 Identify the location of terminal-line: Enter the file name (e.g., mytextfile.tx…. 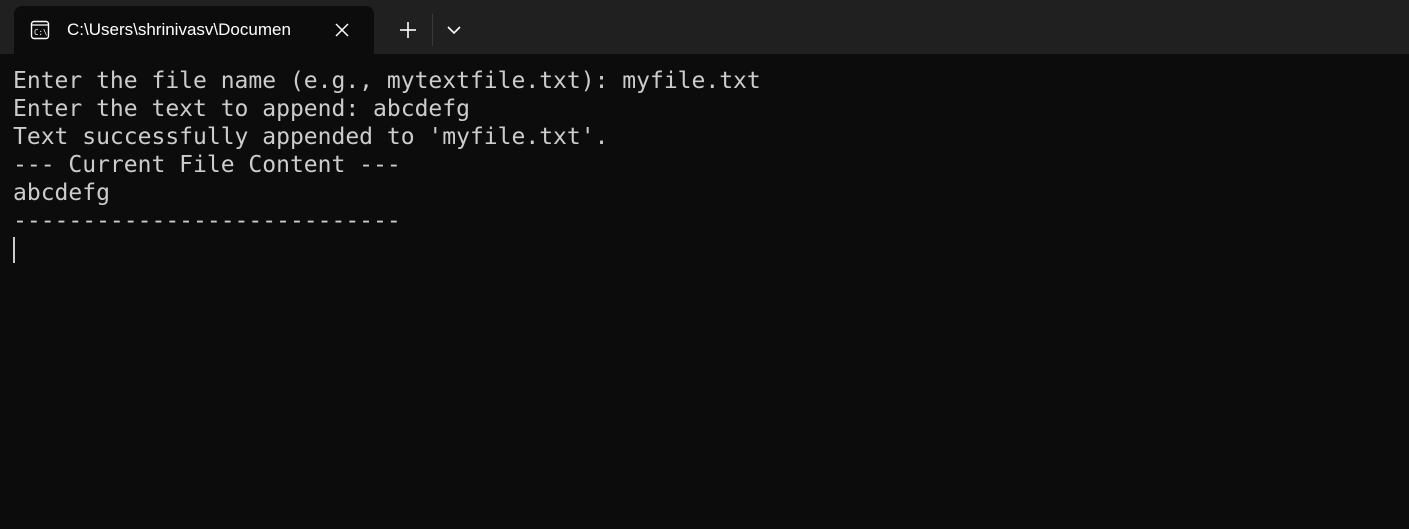
(387, 81).